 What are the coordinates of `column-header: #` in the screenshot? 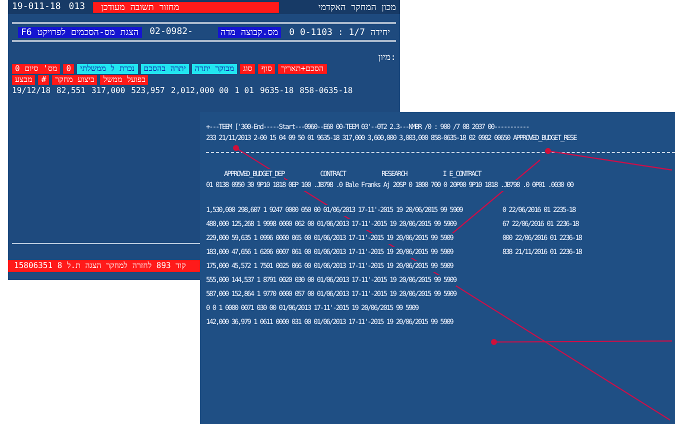 It's located at (44, 80).